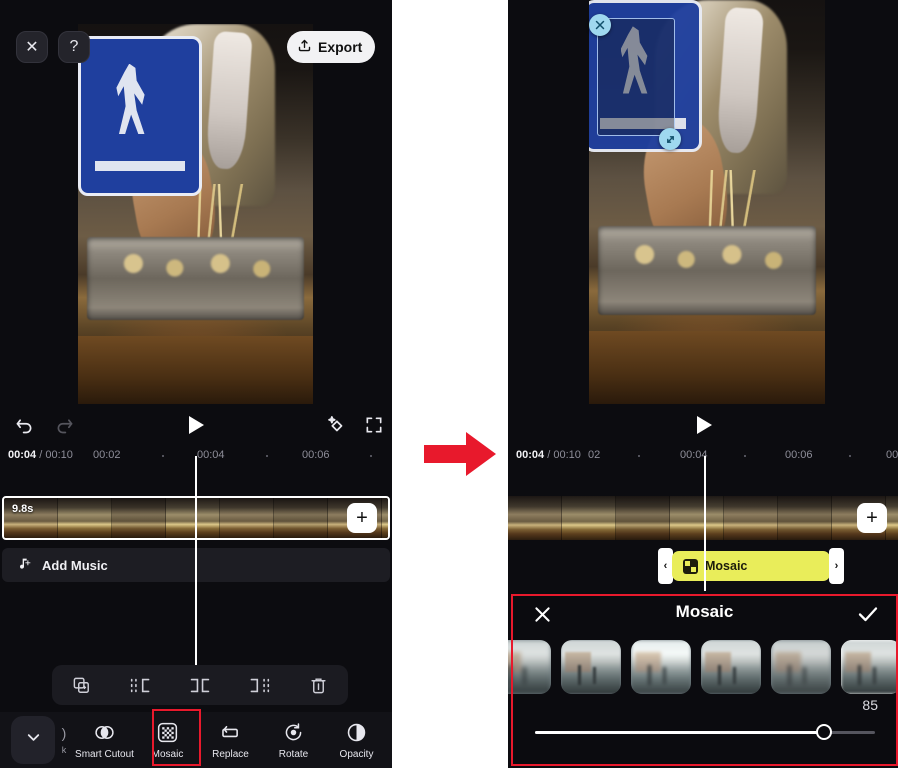  I want to click on clip-tool-bar, so click(200, 685).